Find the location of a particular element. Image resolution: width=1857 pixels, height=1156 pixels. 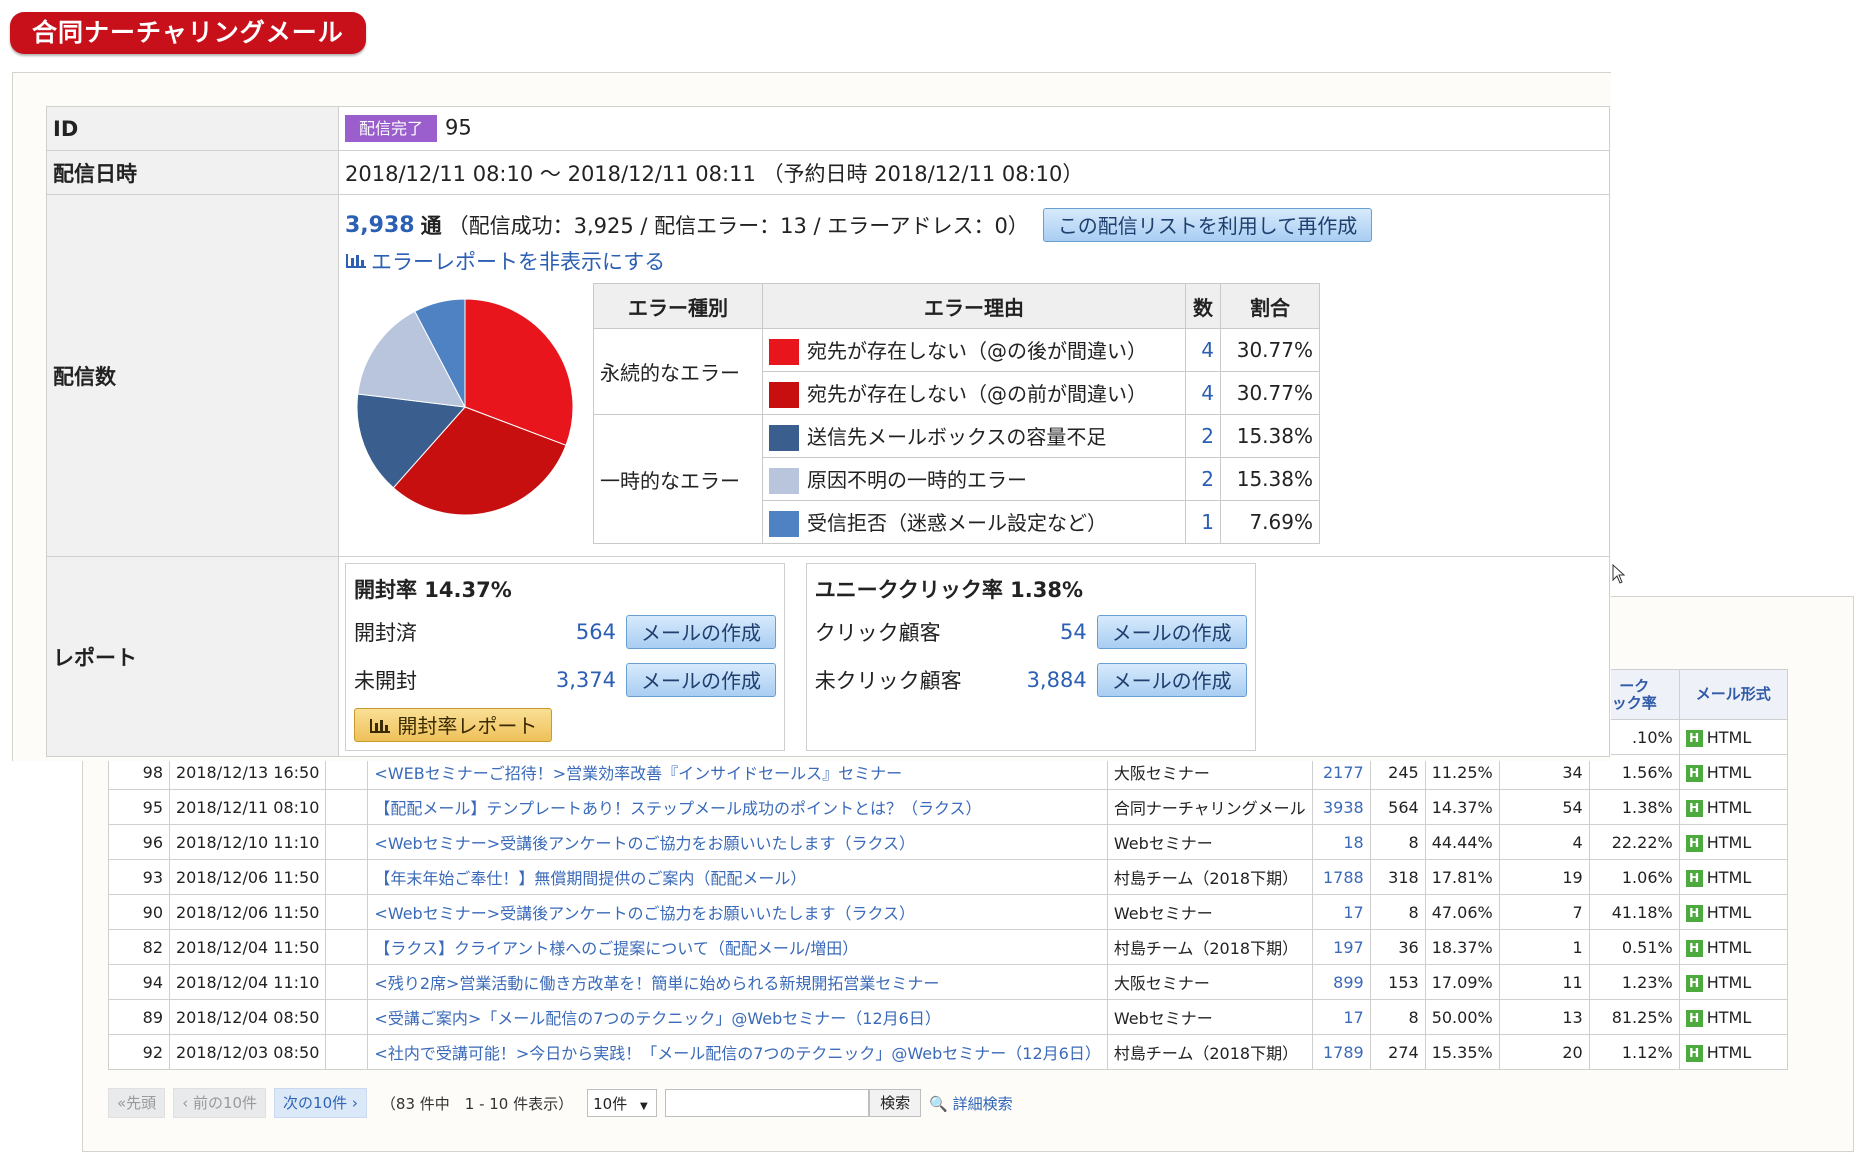

clicked-value: 54 is located at coordinates (1073, 632).